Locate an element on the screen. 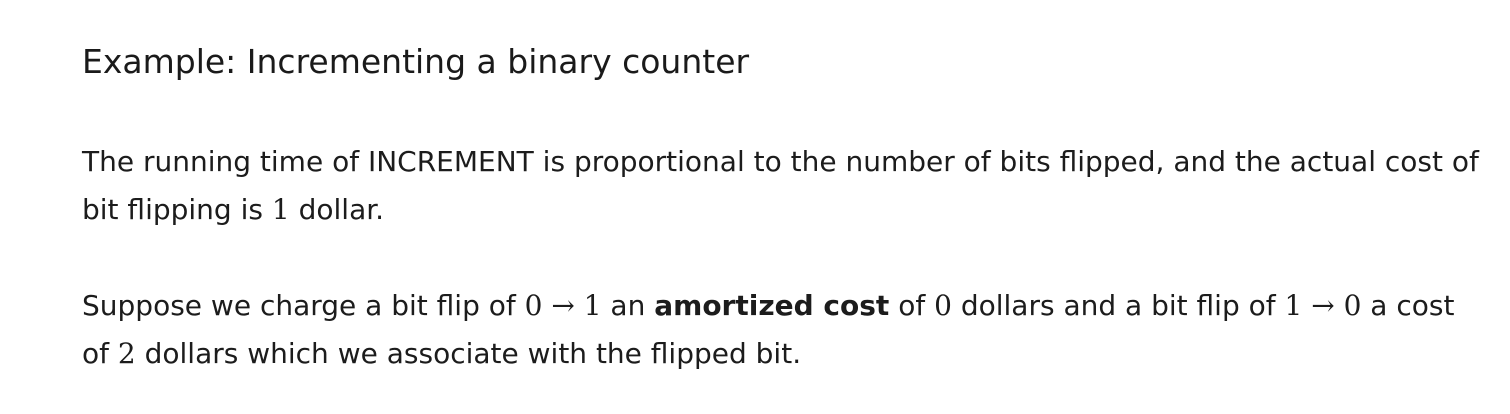 The width and height of the screenshot is (1510, 414). text-span: dollar. is located at coordinates (337, 209).